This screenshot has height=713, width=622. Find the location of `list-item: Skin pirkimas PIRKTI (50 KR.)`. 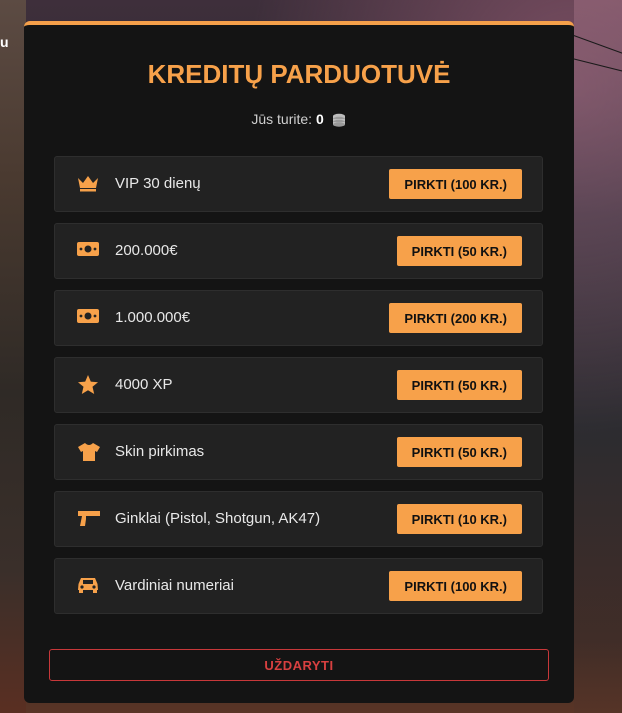

list-item: Skin pirkimas PIRKTI (50 KR.) is located at coordinates (298, 452).